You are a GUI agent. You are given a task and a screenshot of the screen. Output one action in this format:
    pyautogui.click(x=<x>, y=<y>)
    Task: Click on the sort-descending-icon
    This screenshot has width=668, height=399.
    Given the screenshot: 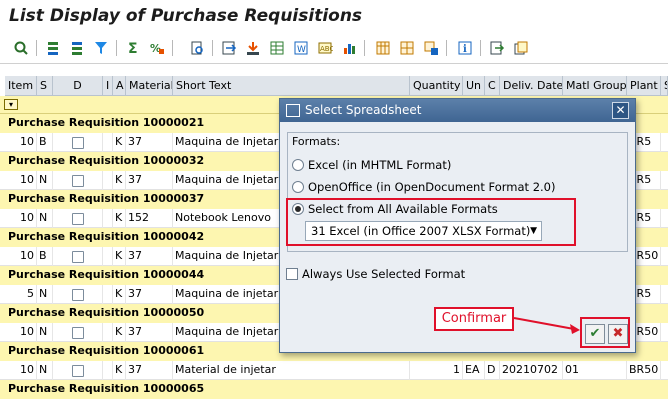 What is the action you would take?
    pyautogui.click(x=77, y=48)
    